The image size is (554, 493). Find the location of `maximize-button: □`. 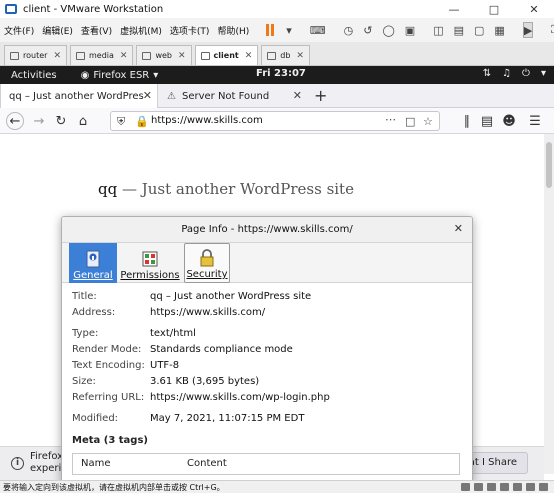

maximize-button: □ is located at coordinates (494, 9).